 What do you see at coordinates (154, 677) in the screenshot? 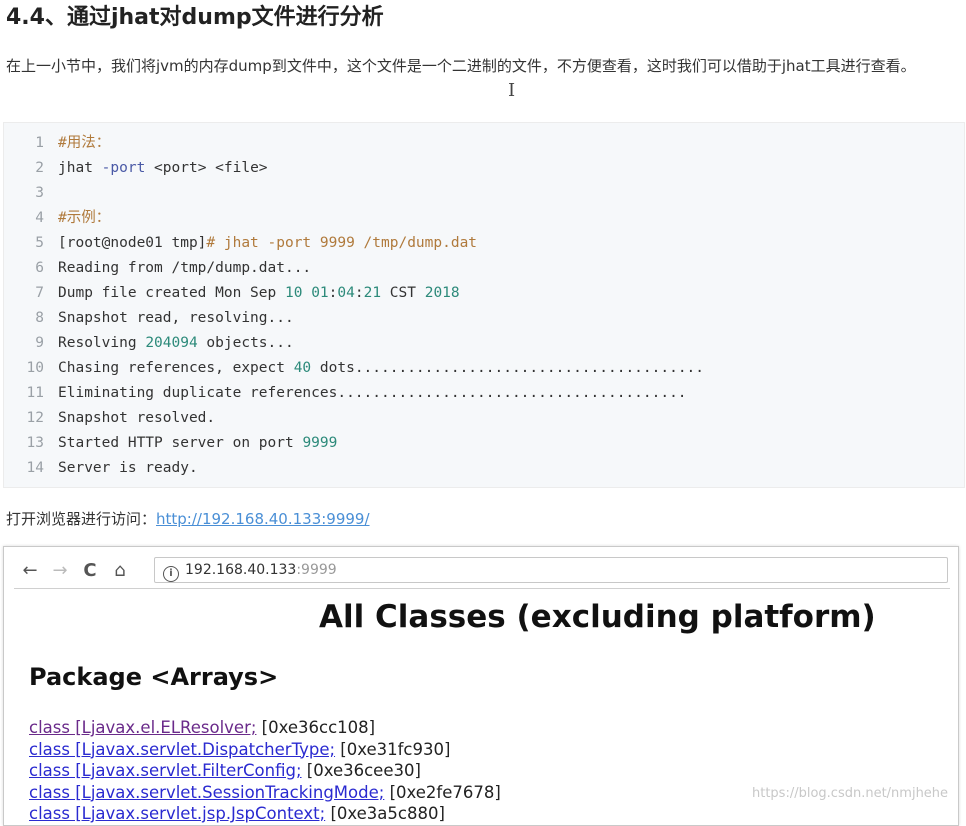
I see `package-title: Package <Arrays>` at bounding box center [154, 677].